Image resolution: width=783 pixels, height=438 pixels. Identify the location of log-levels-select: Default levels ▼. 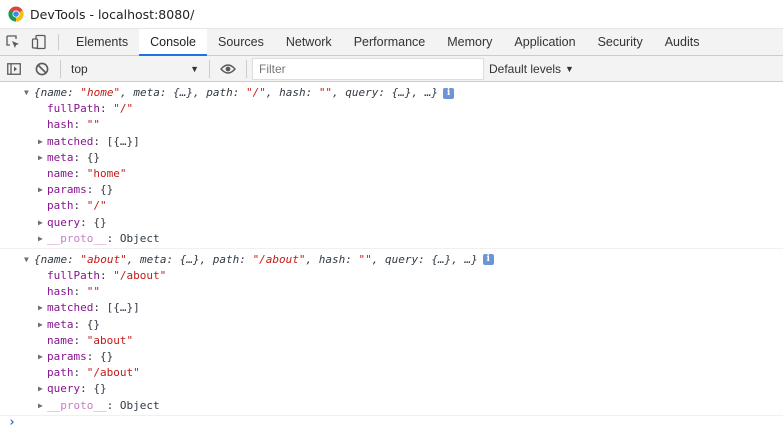
(531, 69).